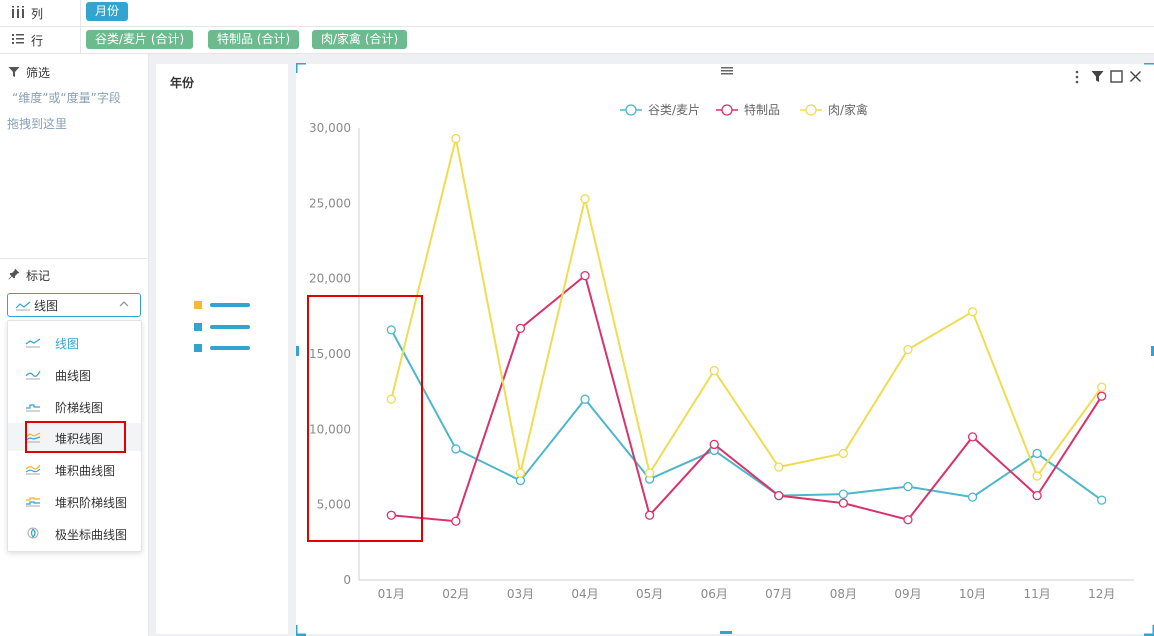  I want to click on columns-shelf-header: 列, so click(40, 13).